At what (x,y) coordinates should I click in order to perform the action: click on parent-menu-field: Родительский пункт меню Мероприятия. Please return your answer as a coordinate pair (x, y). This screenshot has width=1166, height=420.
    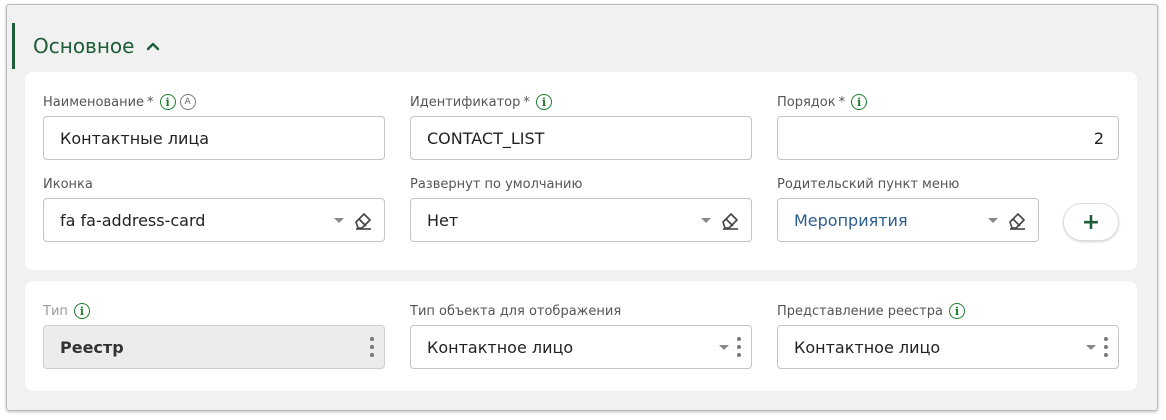
    Looking at the image, I should click on (908, 209).